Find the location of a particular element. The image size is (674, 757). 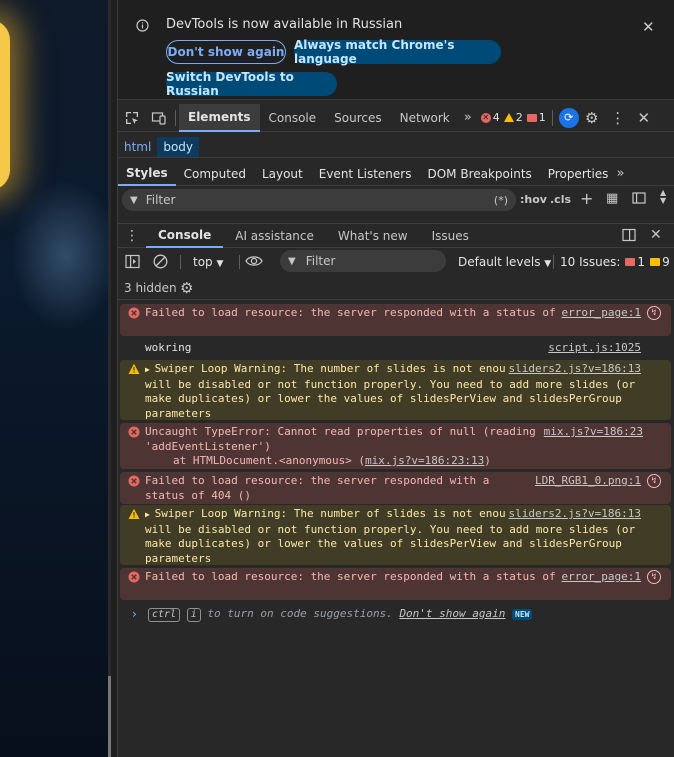

hidden-count: 3 hidden is located at coordinates (150, 288).